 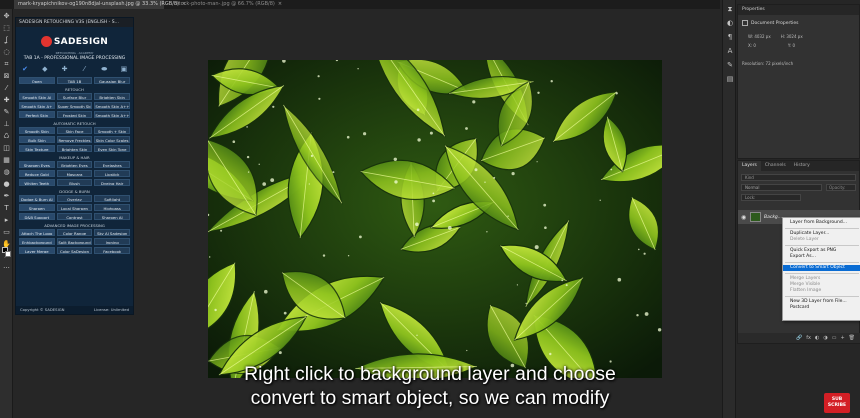 What do you see at coordinates (6, 232) in the screenshot?
I see `shape-tool-icon: ▭` at bounding box center [6, 232].